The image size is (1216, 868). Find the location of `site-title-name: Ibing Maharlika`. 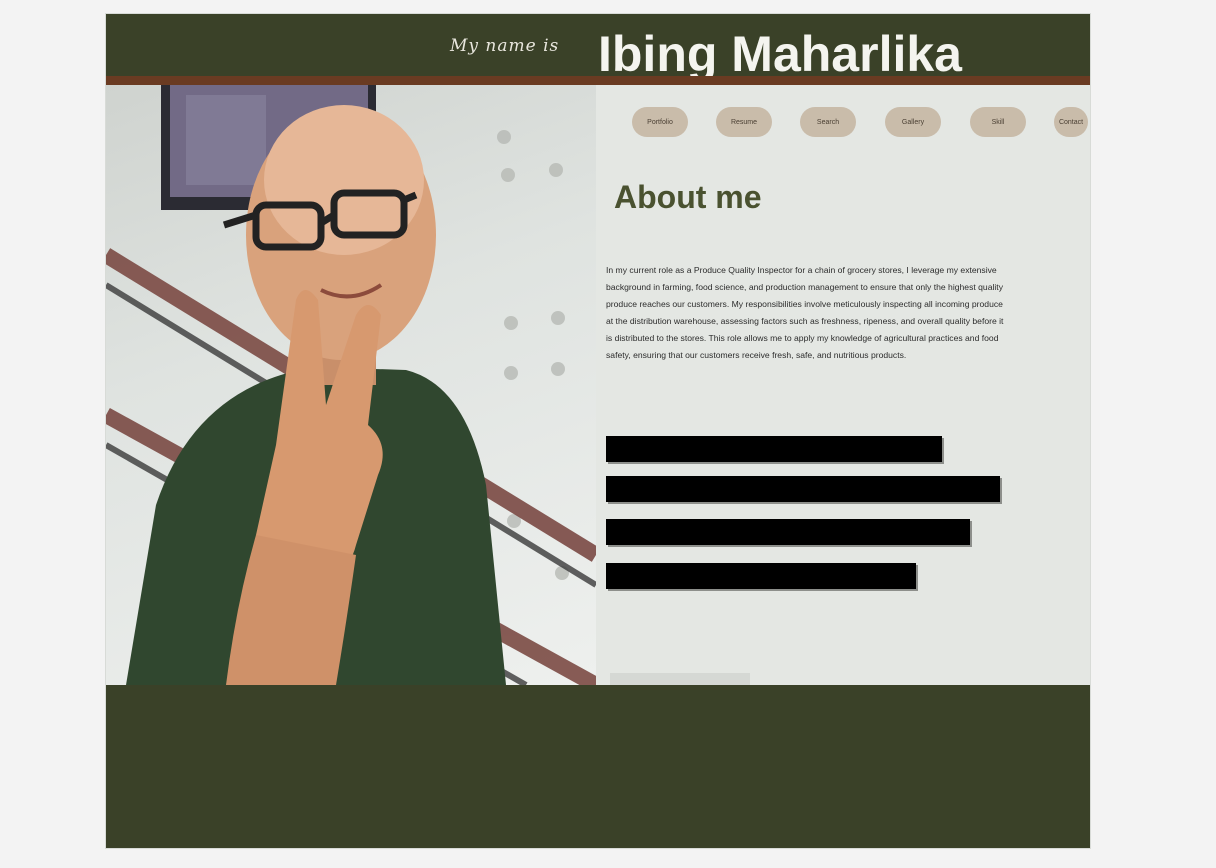

site-title-name: Ibing Maharlika is located at coordinates (780, 54).